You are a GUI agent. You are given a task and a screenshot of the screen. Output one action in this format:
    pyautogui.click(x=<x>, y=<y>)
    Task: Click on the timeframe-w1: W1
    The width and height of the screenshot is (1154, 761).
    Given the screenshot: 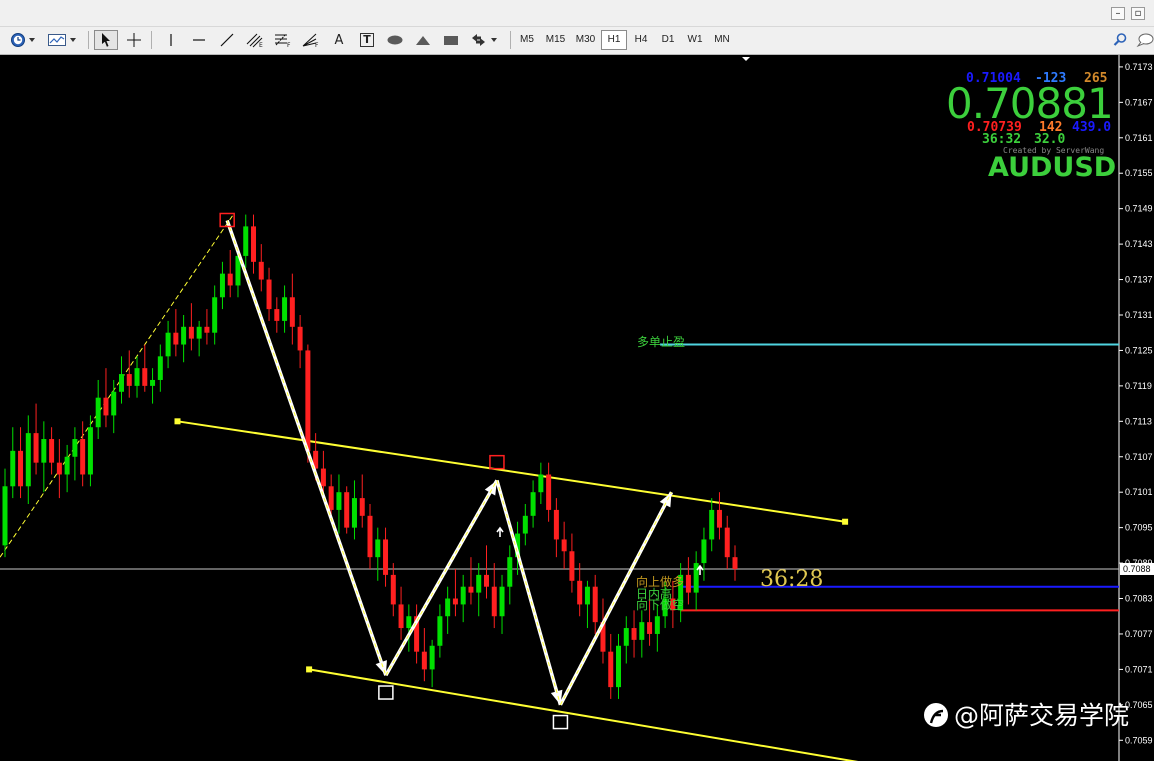 What is the action you would take?
    pyautogui.click(x=695, y=40)
    